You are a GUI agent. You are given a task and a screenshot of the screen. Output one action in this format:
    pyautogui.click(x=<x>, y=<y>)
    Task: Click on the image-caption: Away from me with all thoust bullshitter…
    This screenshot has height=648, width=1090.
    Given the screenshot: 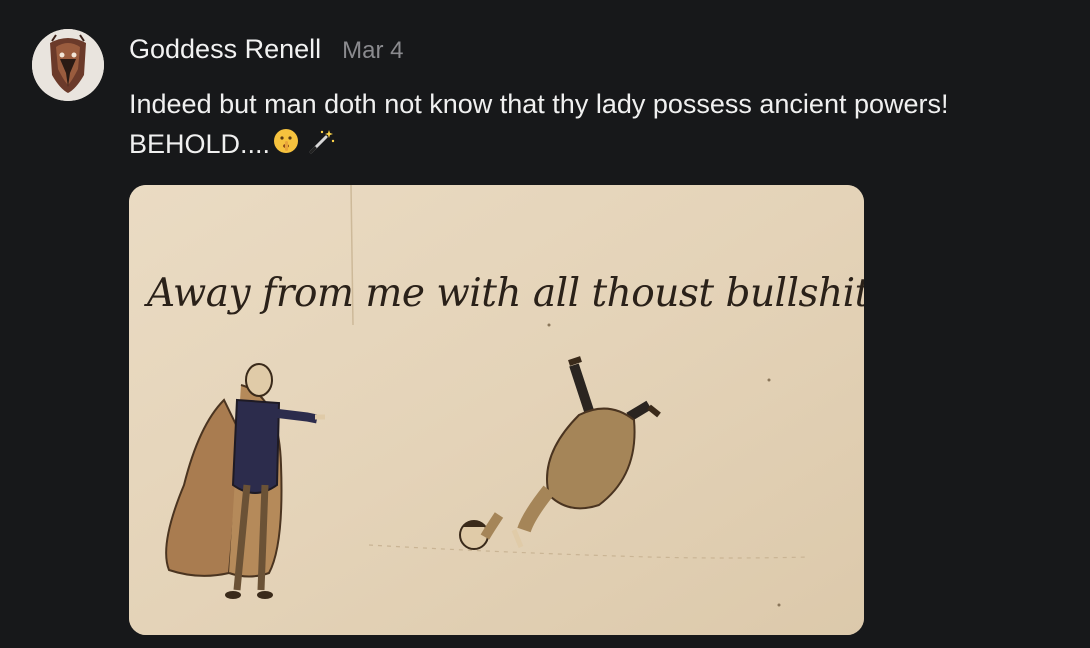 What is the action you would take?
    pyautogui.click(x=505, y=293)
    